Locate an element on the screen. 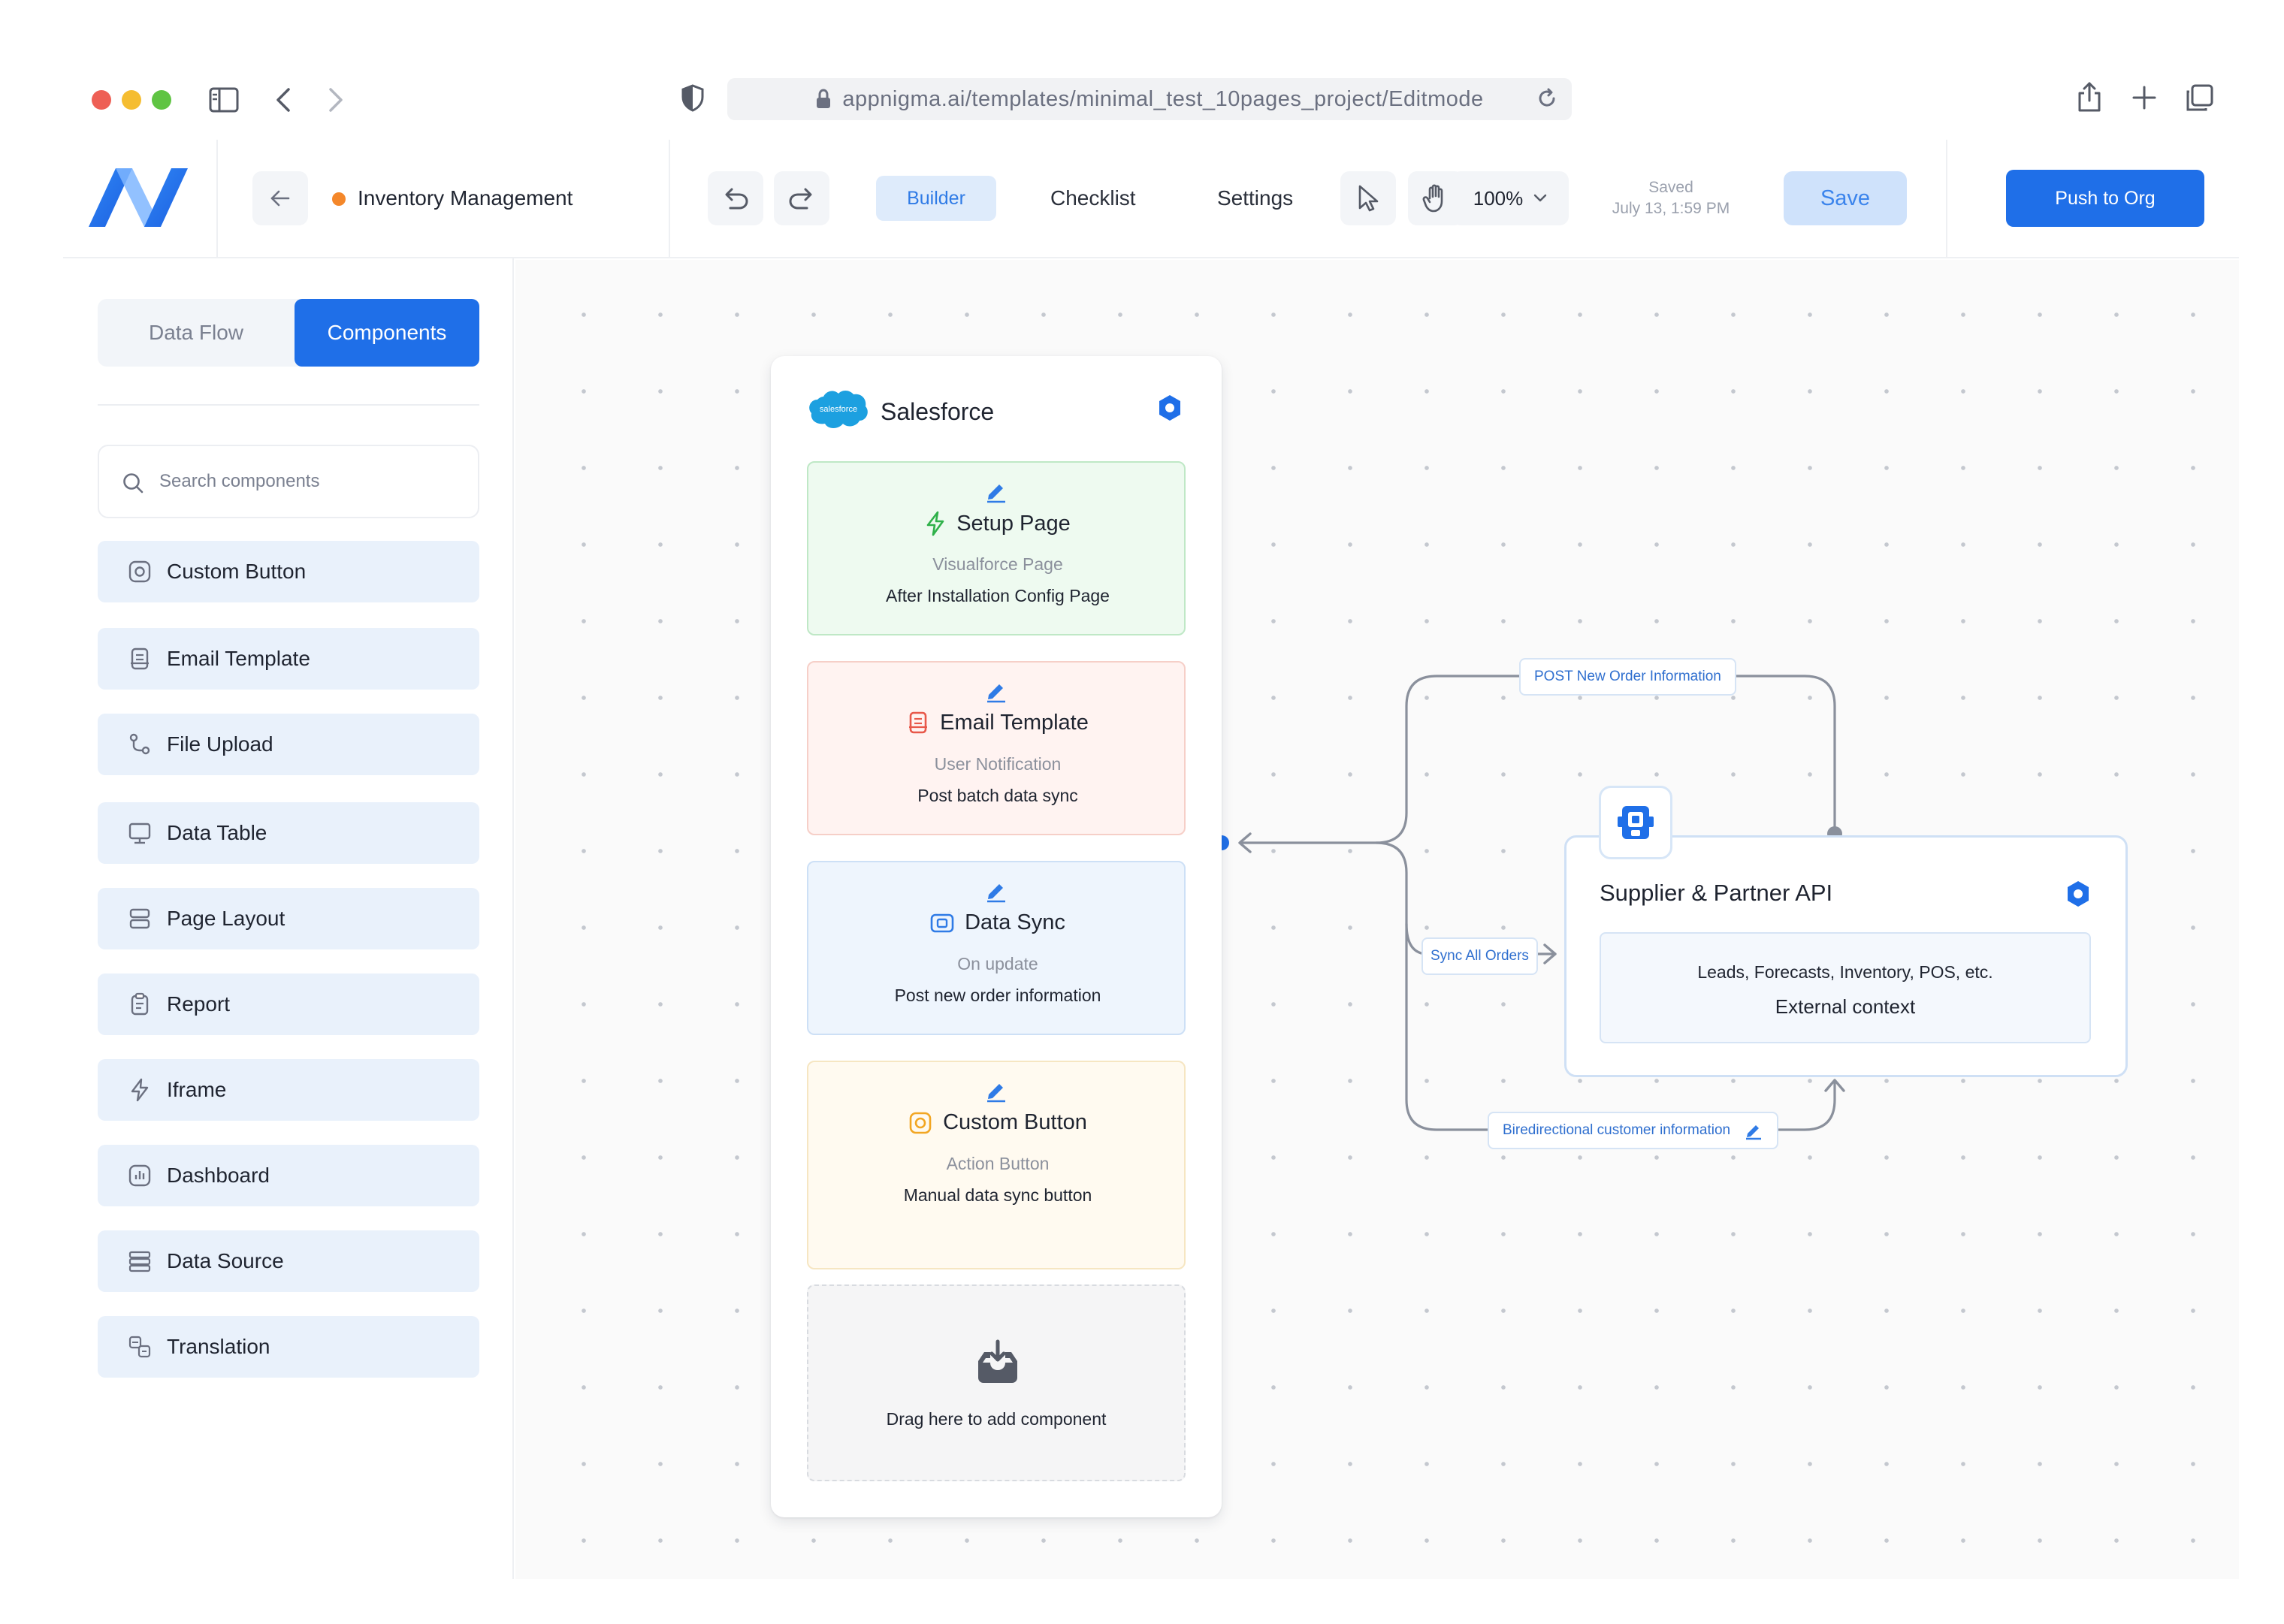 This screenshot has width=2284, height=1624. project-status-dot is located at coordinates (339, 199).